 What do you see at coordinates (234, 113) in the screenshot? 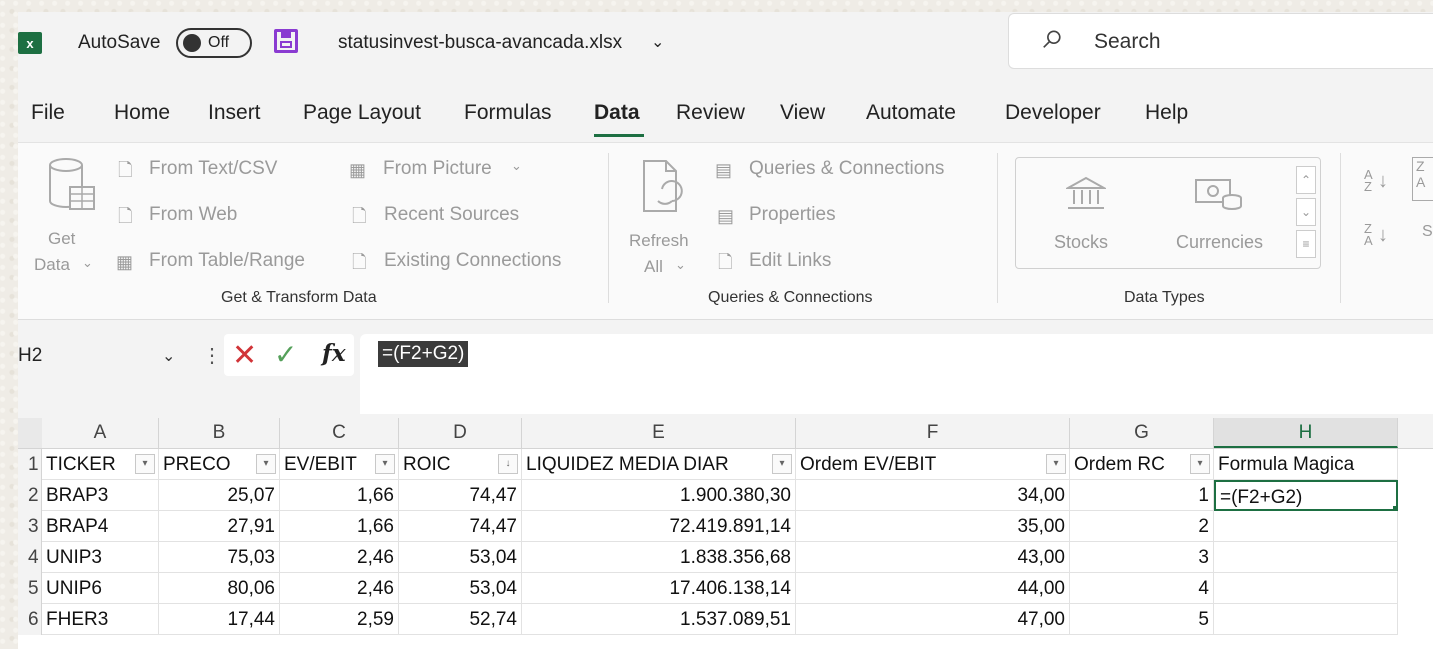
I see `tab-insert: Insert` at bounding box center [234, 113].